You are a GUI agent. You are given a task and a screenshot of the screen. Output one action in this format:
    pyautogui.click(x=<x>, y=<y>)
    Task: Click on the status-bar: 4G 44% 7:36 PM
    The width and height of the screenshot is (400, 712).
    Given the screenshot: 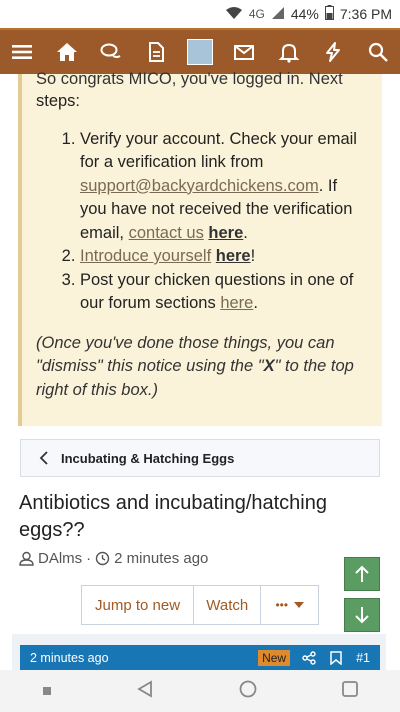 What is the action you would take?
    pyautogui.click(x=200, y=14)
    